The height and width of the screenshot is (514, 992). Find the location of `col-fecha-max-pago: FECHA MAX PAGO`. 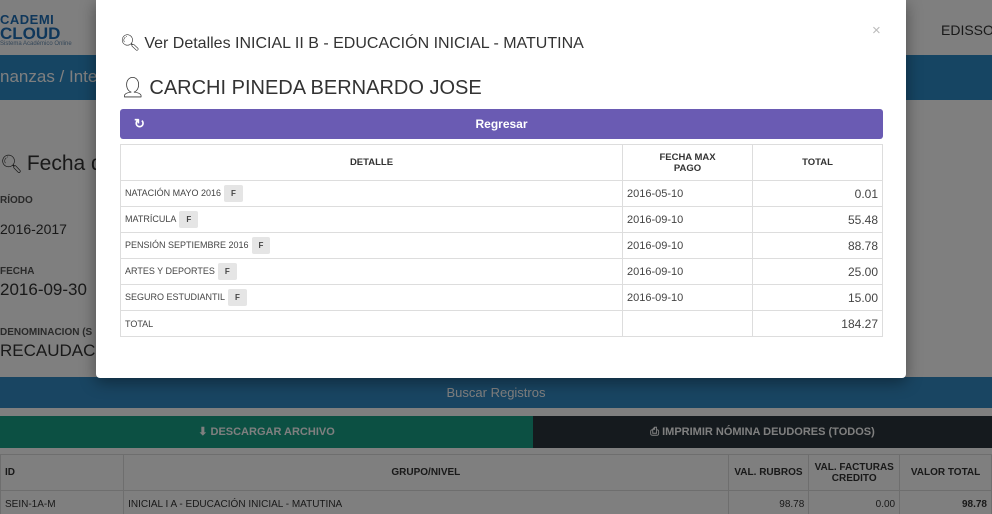

col-fecha-max-pago: FECHA MAX PAGO is located at coordinates (687, 162).